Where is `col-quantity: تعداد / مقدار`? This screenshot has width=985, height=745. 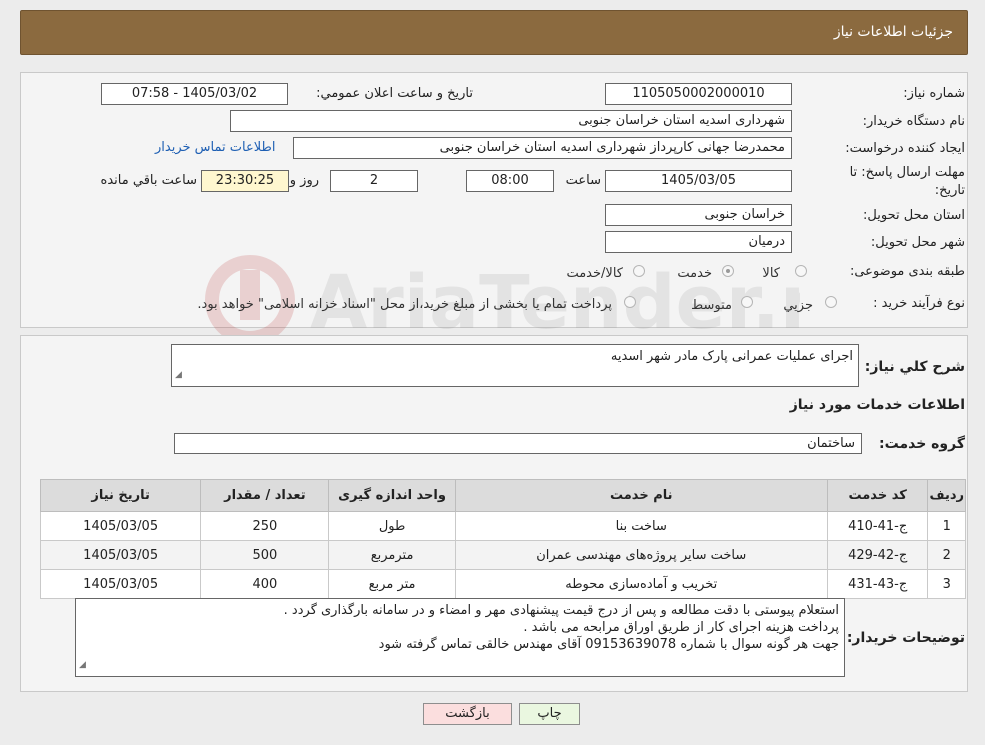 col-quantity: تعداد / مقدار is located at coordinates (265, 495).